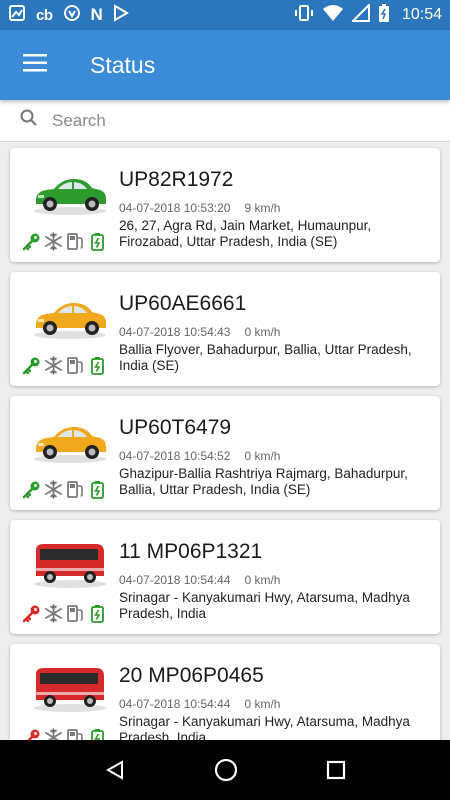 This screenshot has width=450, height=800. I want to click on menu-button, so click(35, 65).